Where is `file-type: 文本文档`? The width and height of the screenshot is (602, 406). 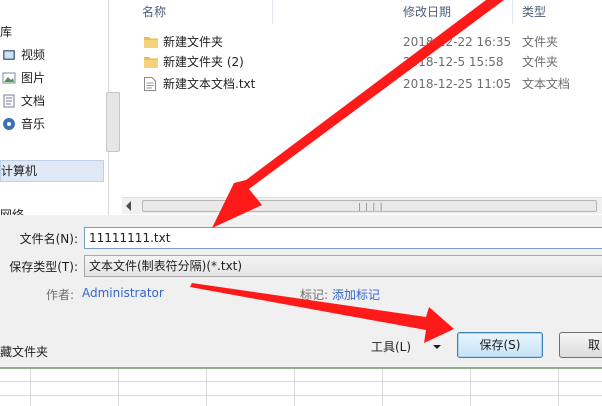
file-type: 文本文档 is located at coordinates (546, 84).